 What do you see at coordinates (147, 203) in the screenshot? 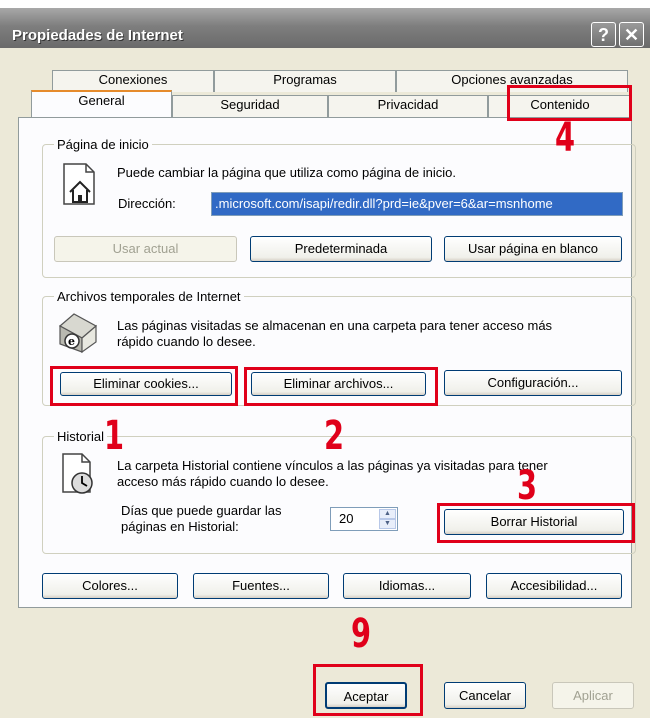
I see `address-label: Dirección:` at bounding box center [147, 203].